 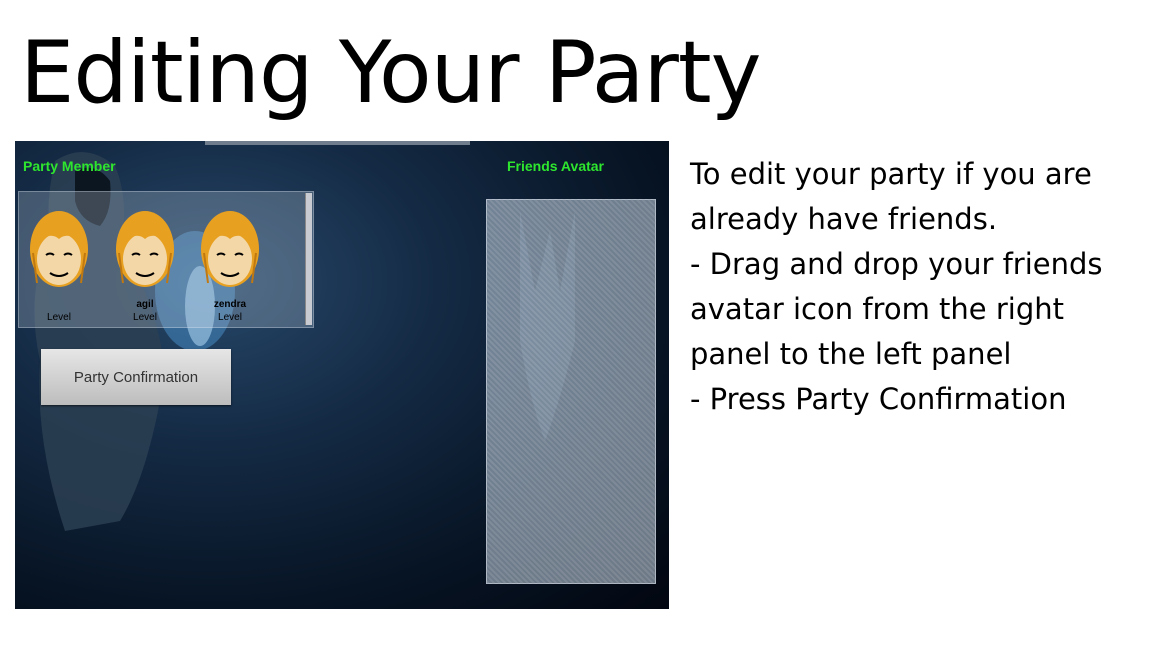 I want to click on friends-avatar-panel, so click(x=571, y=391).